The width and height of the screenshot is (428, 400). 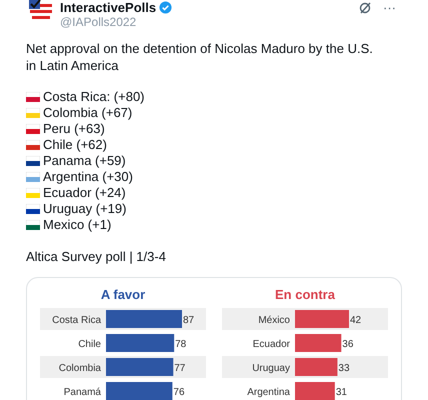 I want to click on list-item-text: Argentina (+30), so click(x=88, y=177).